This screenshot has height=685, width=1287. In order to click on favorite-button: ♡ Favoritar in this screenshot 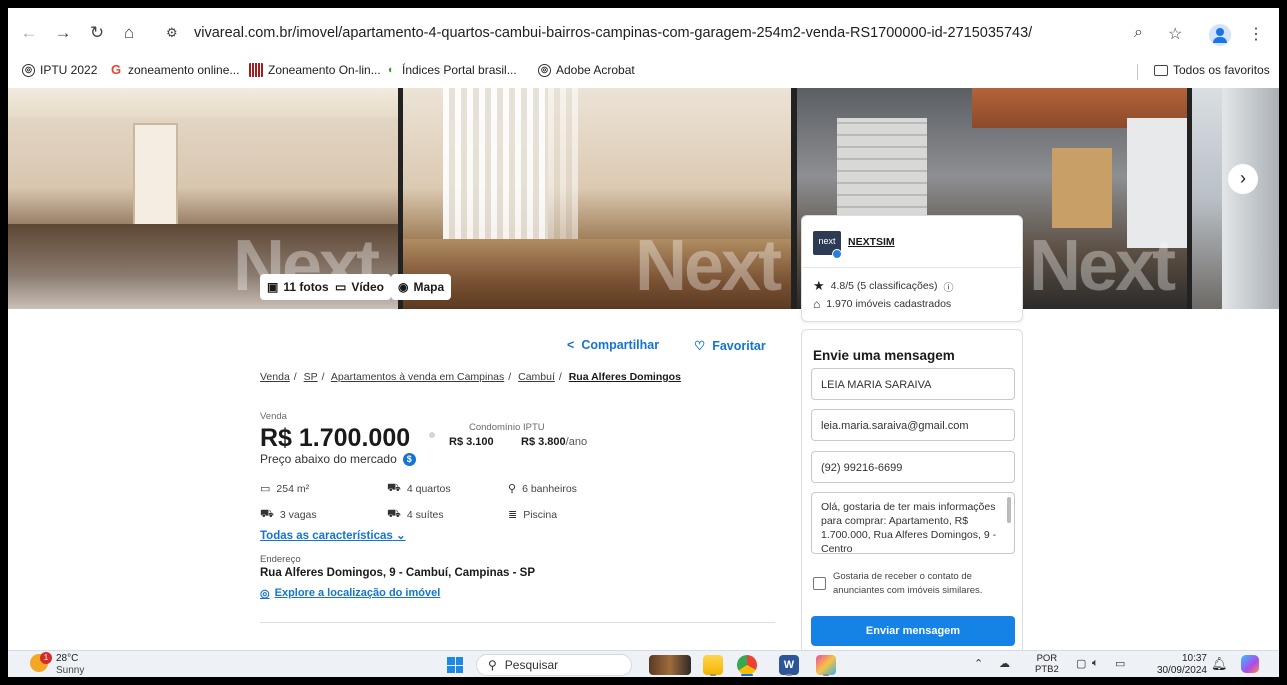, I will do `click(730, 346)`.